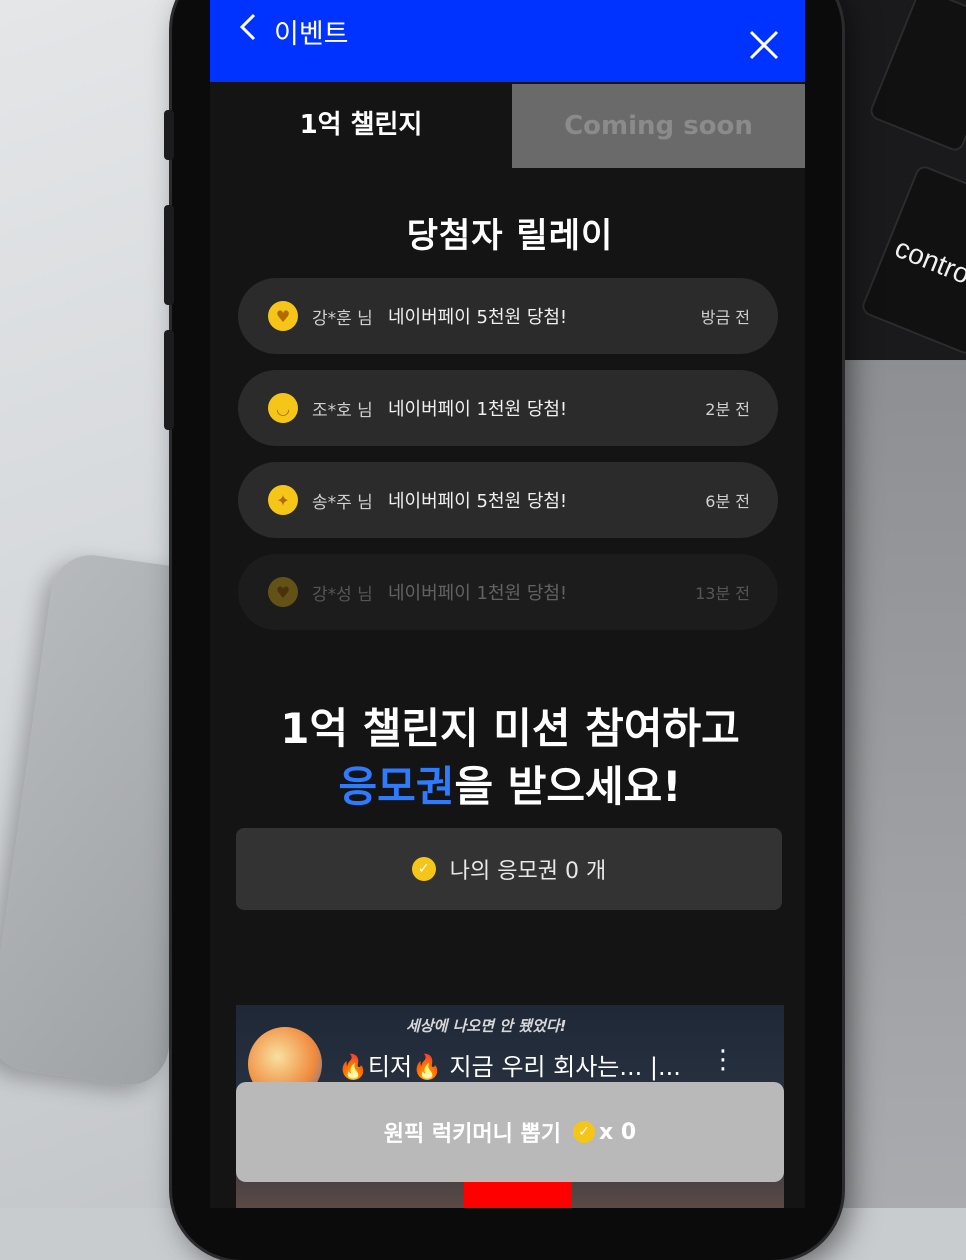  What do you see at coordinates (510, 236) in the screenshot?
I see `relay-title: 당첨자 릴레이` at bounding box center [510, 236].